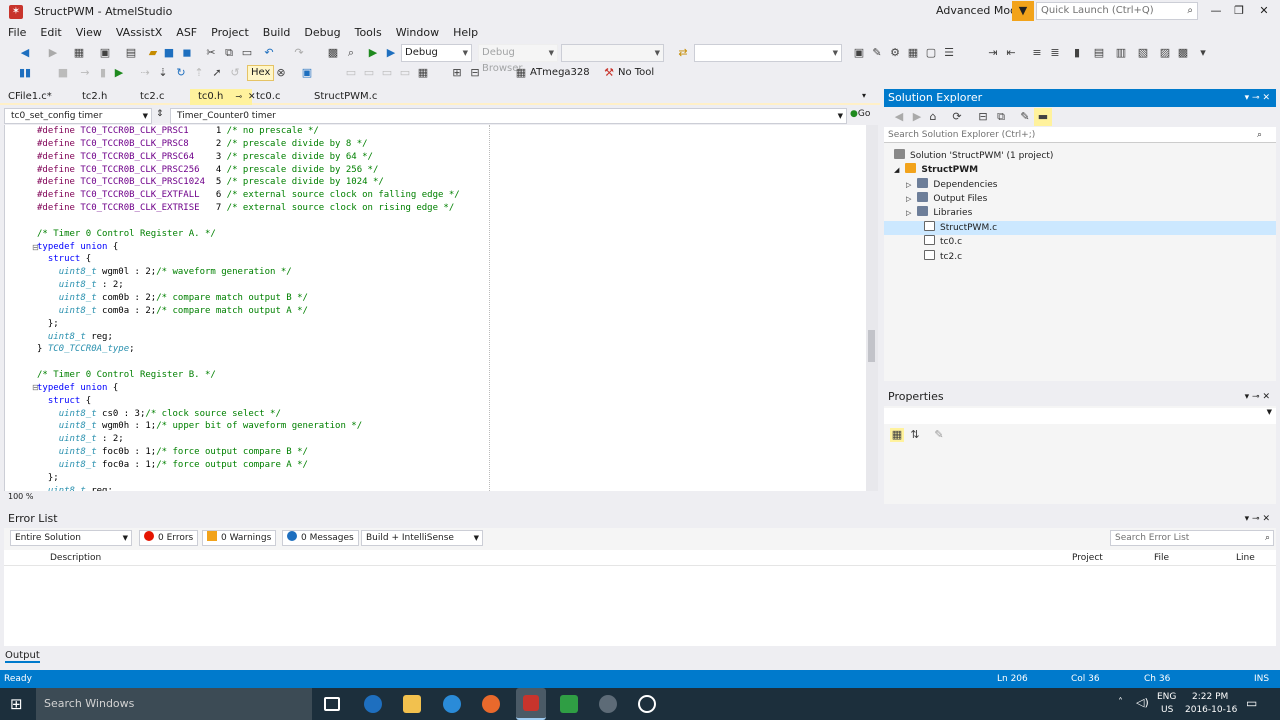  I want to click on device-select: ATmega328, so click(560, 73).